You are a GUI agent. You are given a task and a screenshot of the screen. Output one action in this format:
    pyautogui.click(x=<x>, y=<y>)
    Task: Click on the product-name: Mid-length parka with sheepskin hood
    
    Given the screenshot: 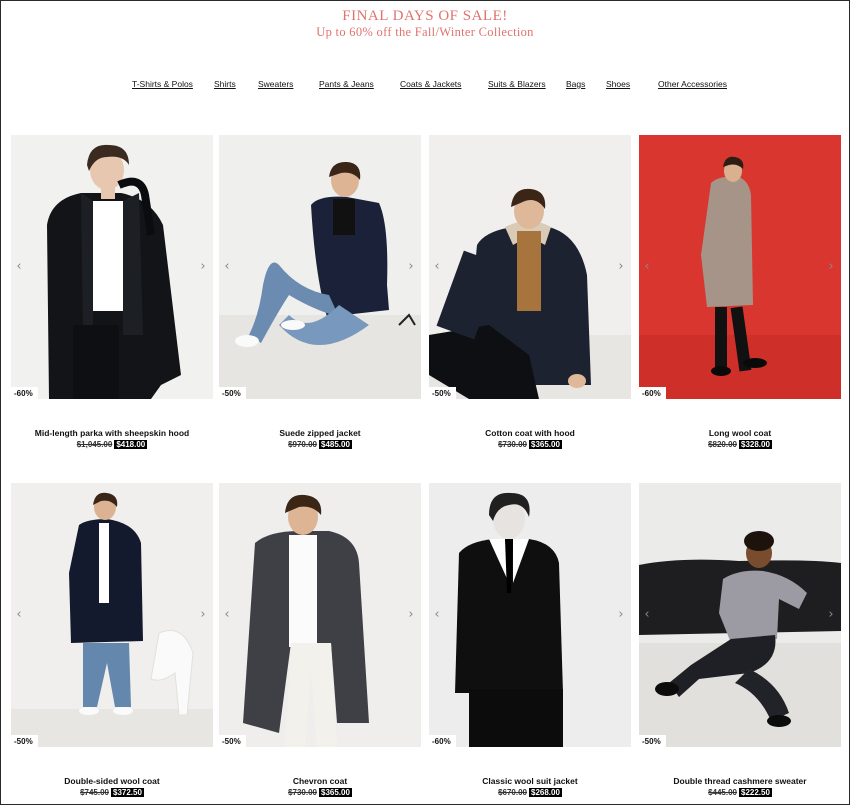 What is the action you would take?
    pyautogui.click(x=112, y=433)
    